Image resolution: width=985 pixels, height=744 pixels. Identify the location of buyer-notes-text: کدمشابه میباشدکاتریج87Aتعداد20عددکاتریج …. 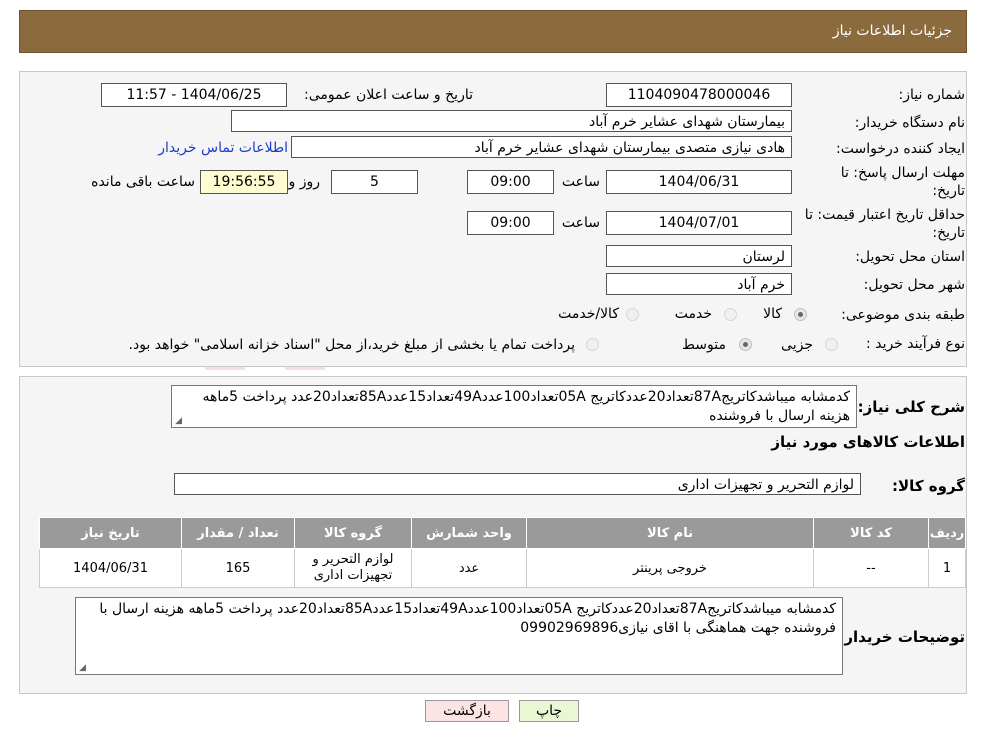
(467, 618).